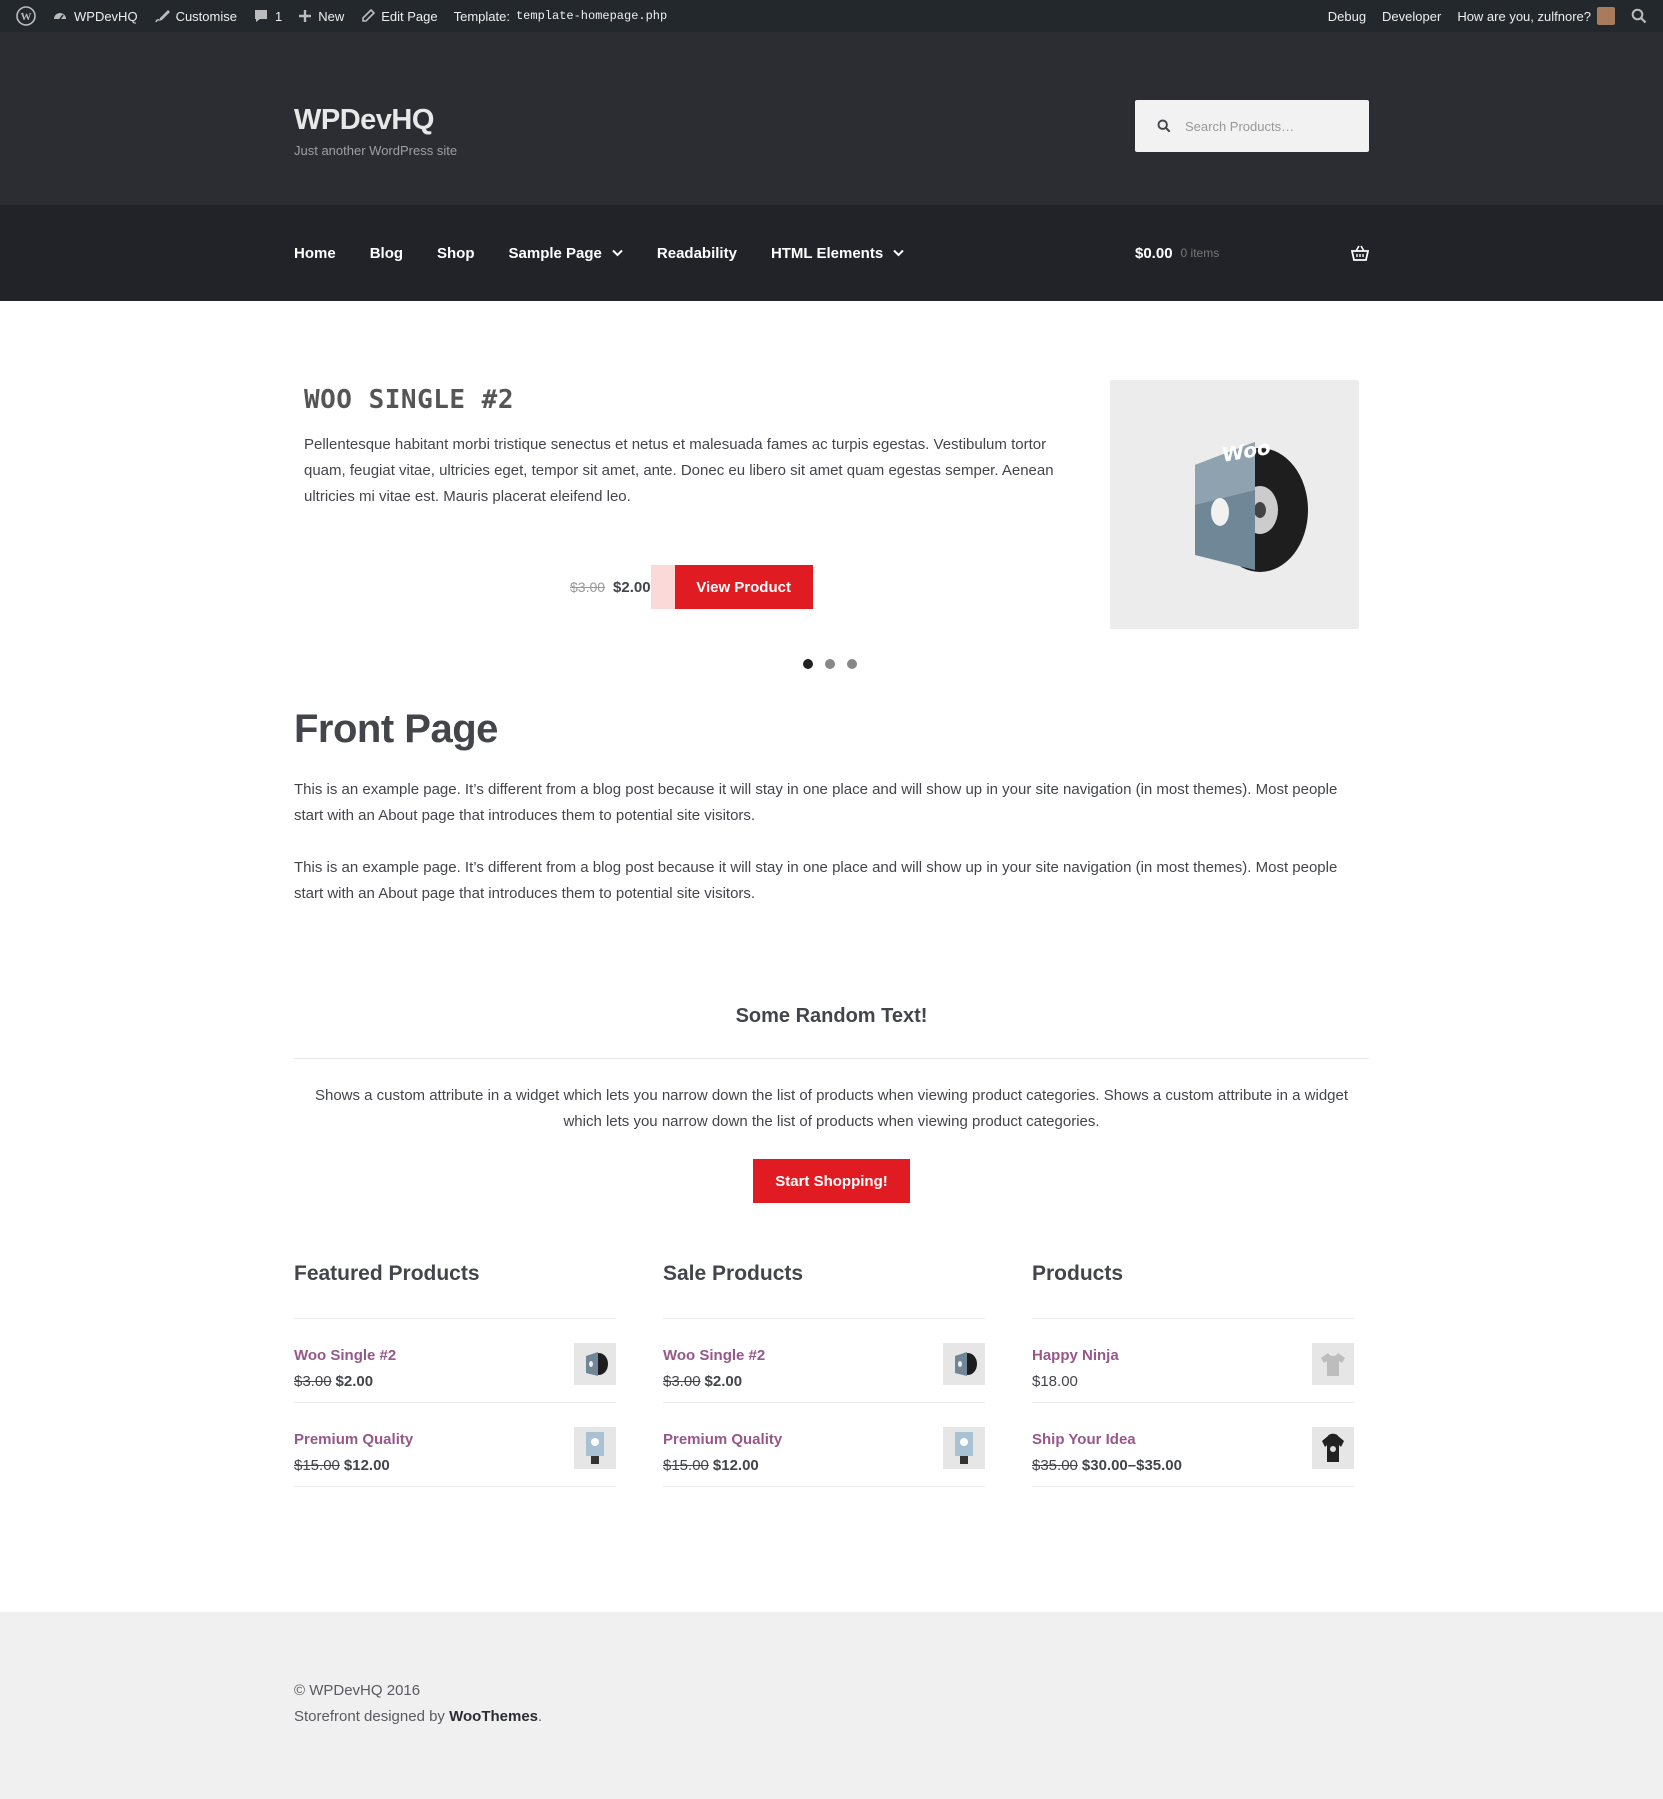 This screenshot has width=1663, height=1799. Describe the element at coordinates (60, 16) in the screenshot. I see `dashboard-icon` at that location.